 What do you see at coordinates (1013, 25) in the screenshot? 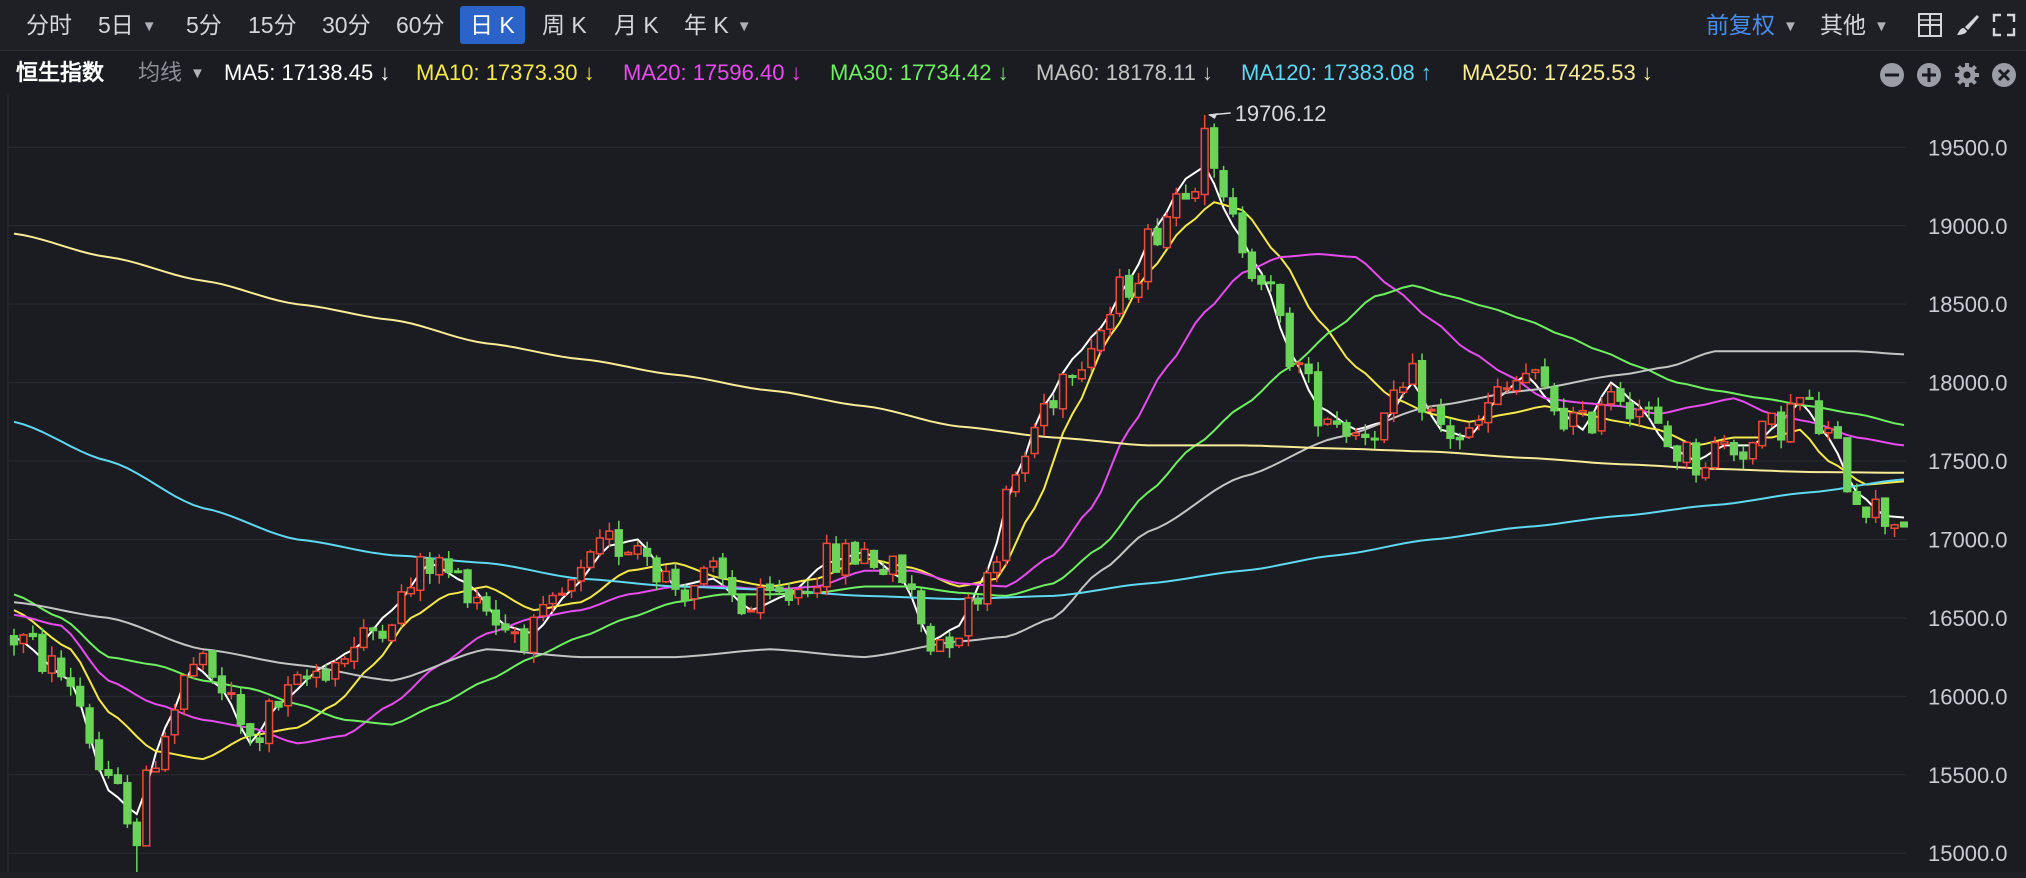
I see `chart-toolbar: 分时 5日 ▼ 5分 15分 30分 60分日 K 周 K 月 K 年 K ▼ 前复权 ▼ 其他 ▼` at bounding box center [1013, 25].